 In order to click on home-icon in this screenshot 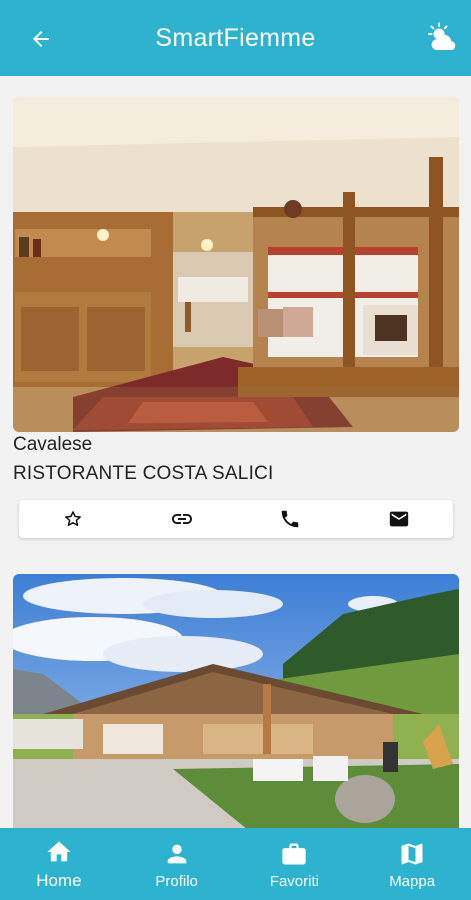, I will do `click(59, 851)`.